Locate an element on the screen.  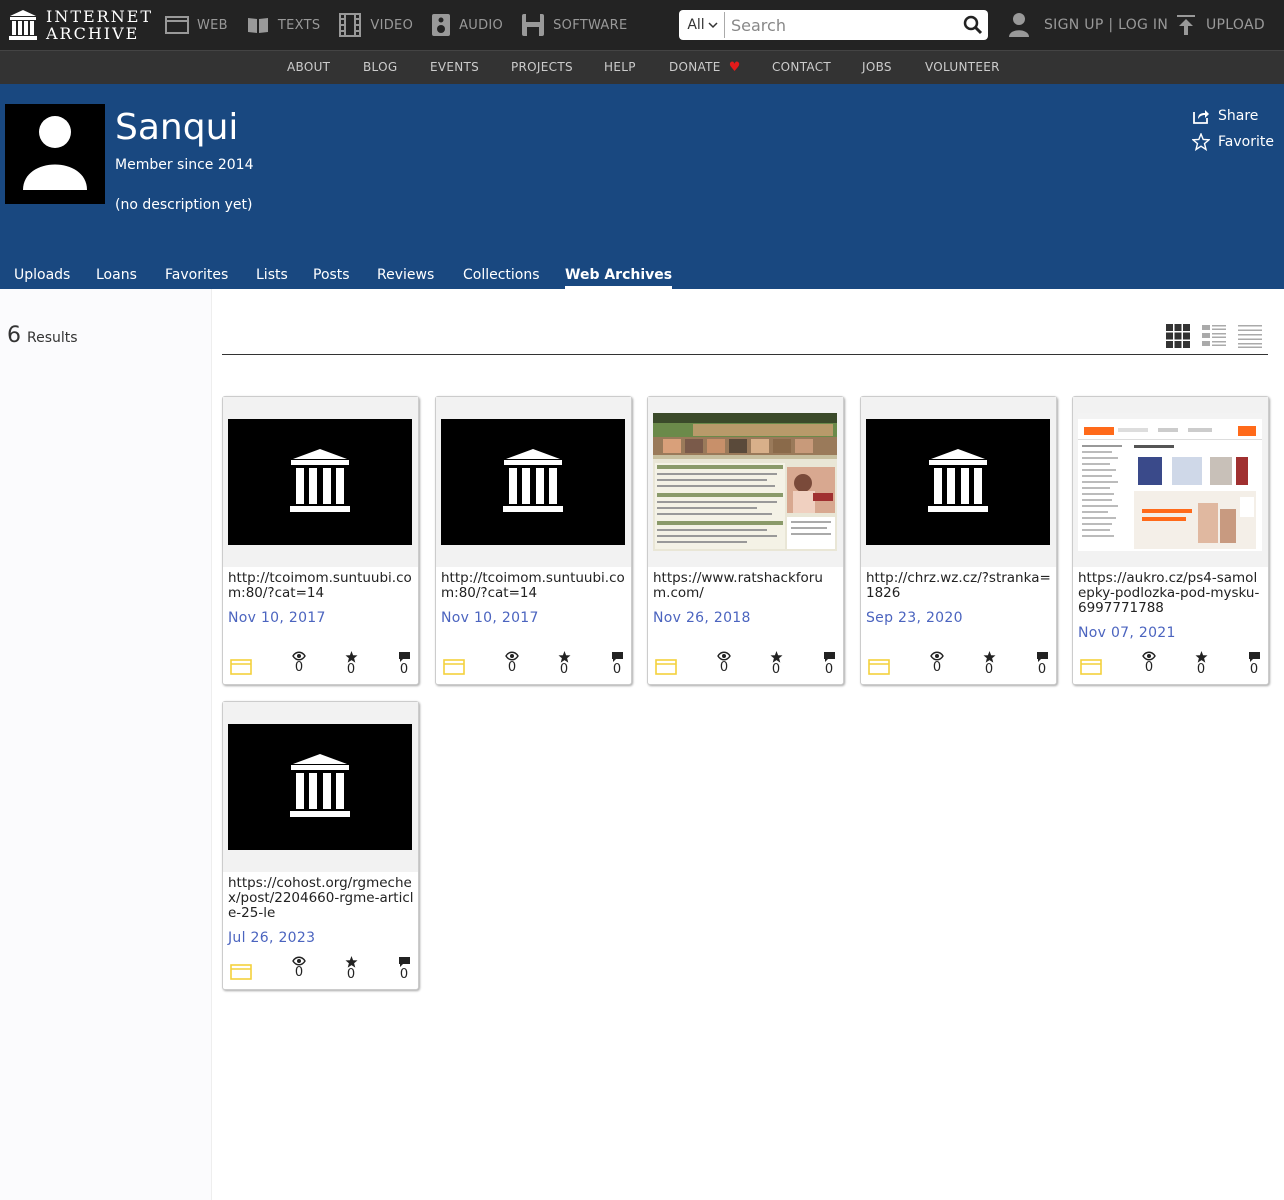
tab-loans: Loans is located at coordinates (116, 277).